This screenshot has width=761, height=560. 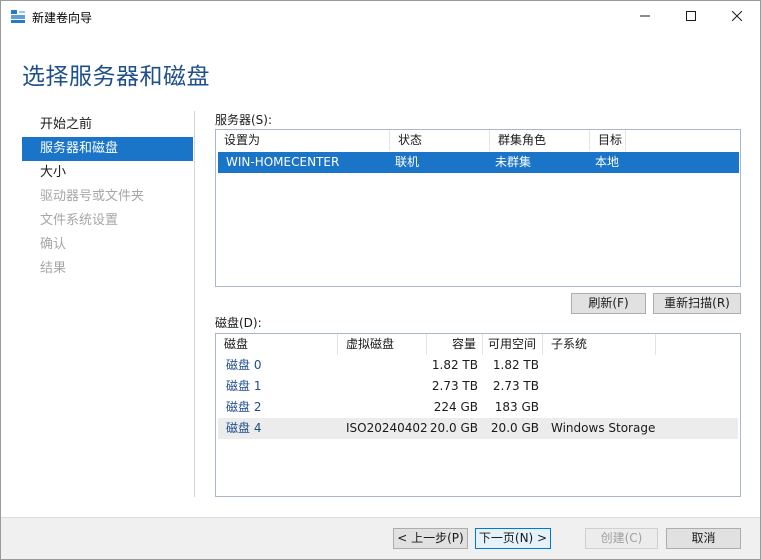 I want to click on col-subsystem: 子系统, so click(x=599, y=344).